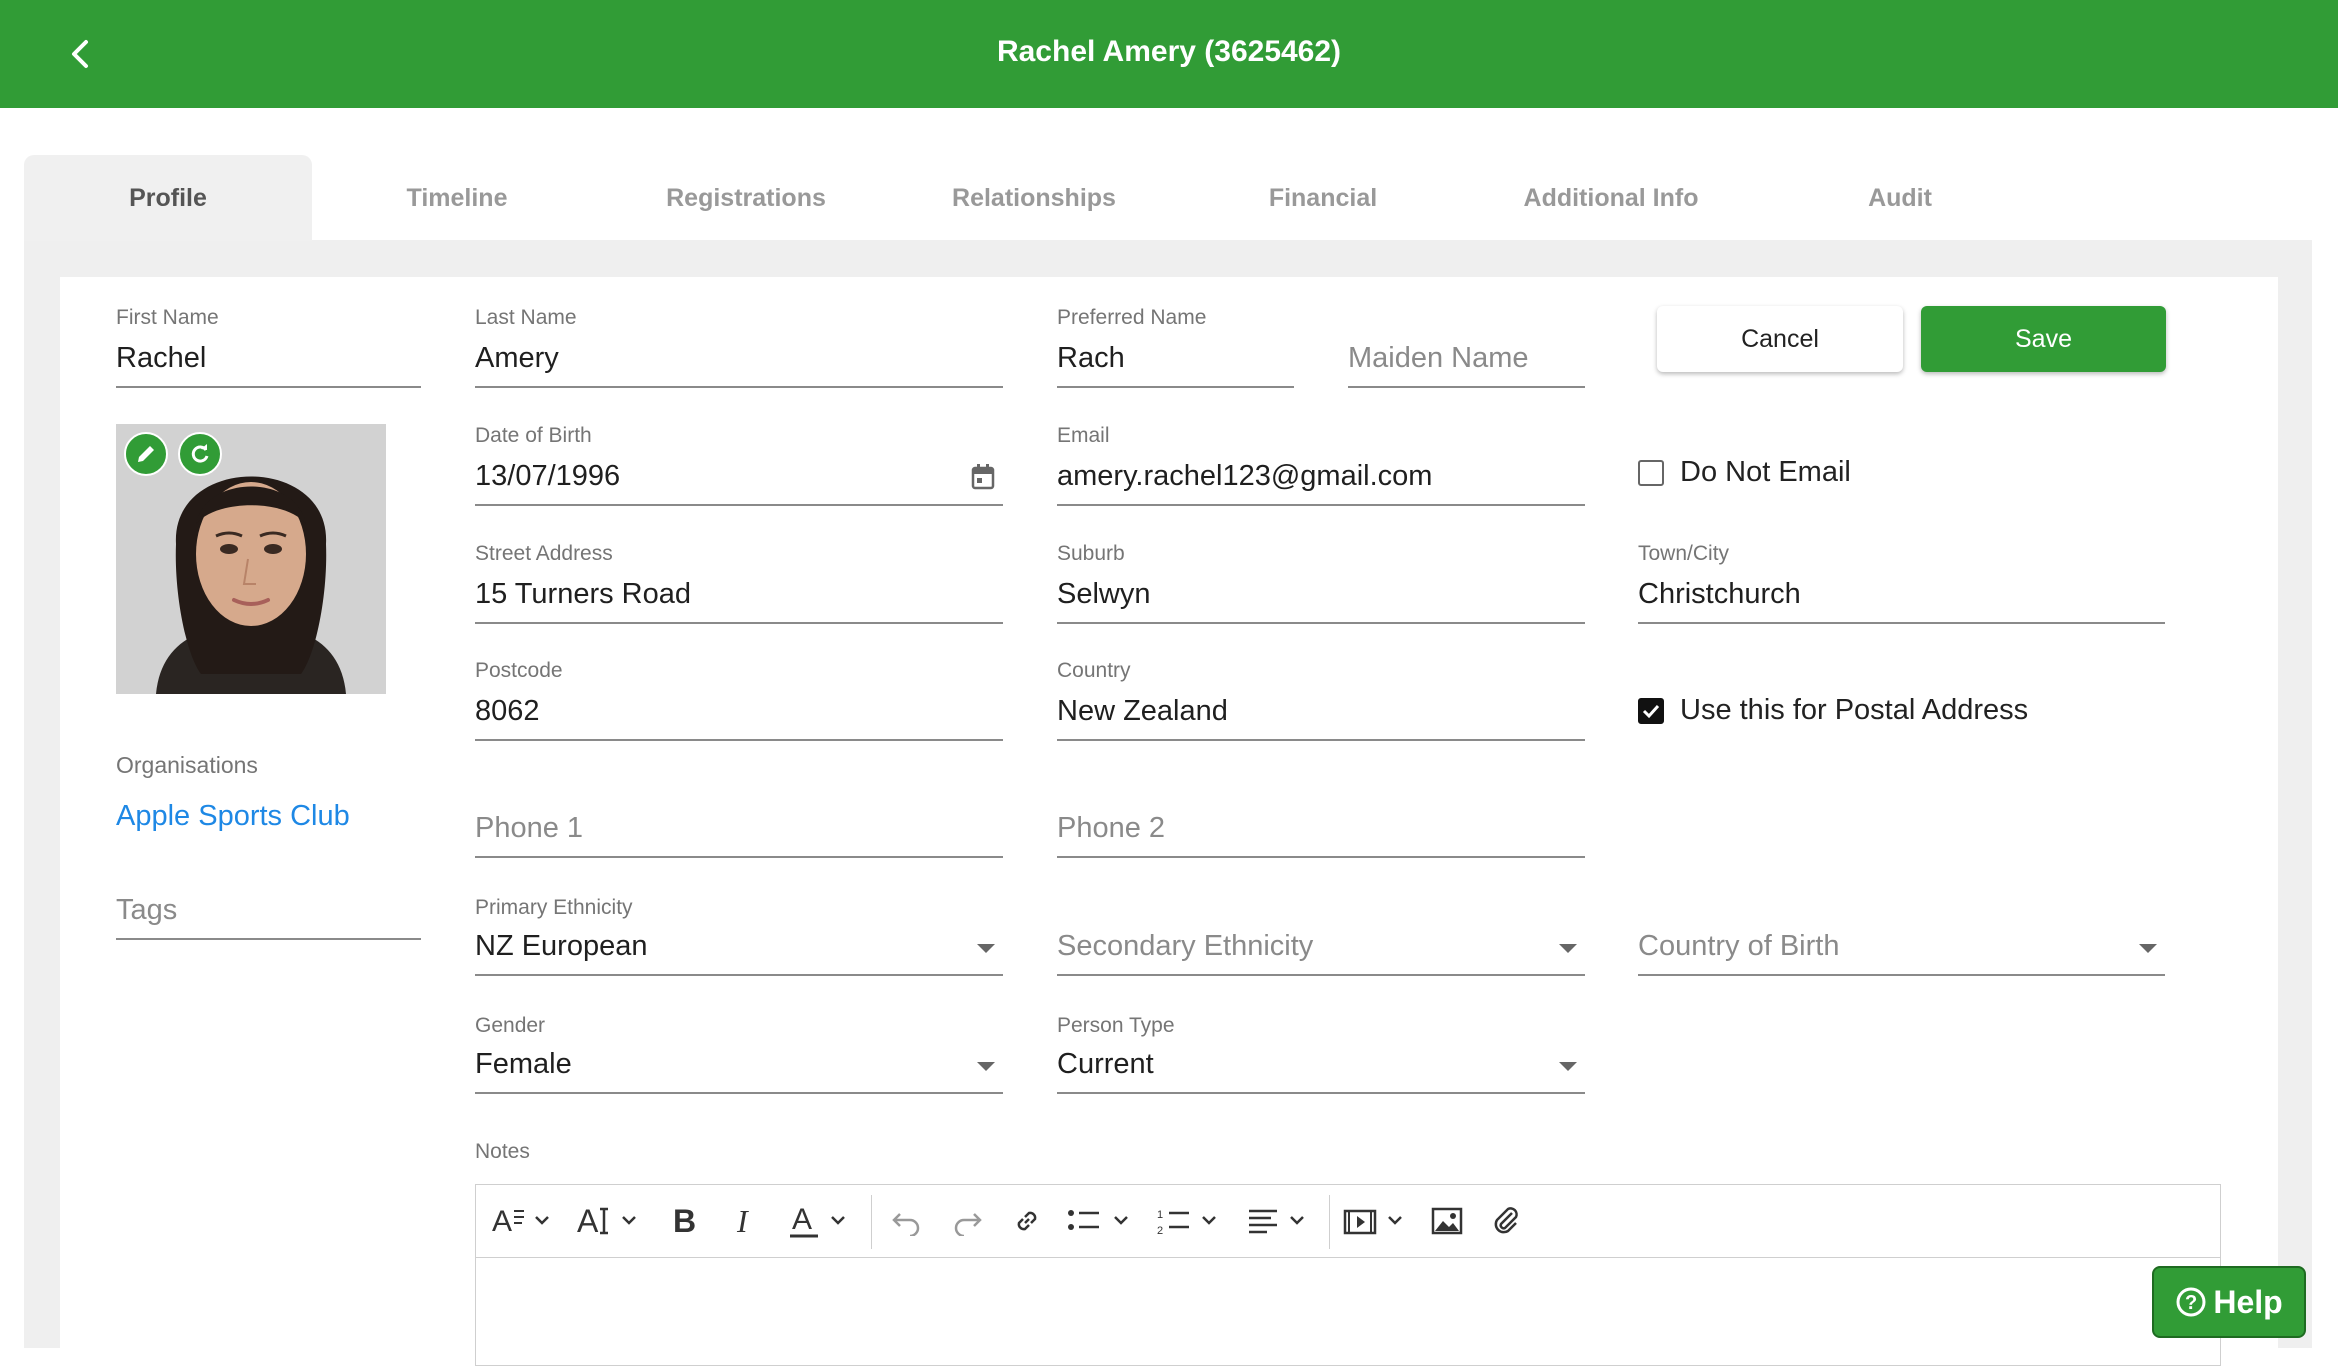 The image size is (2338, 1366). I want to click on postcode-value: 8062, so click(507, 711).